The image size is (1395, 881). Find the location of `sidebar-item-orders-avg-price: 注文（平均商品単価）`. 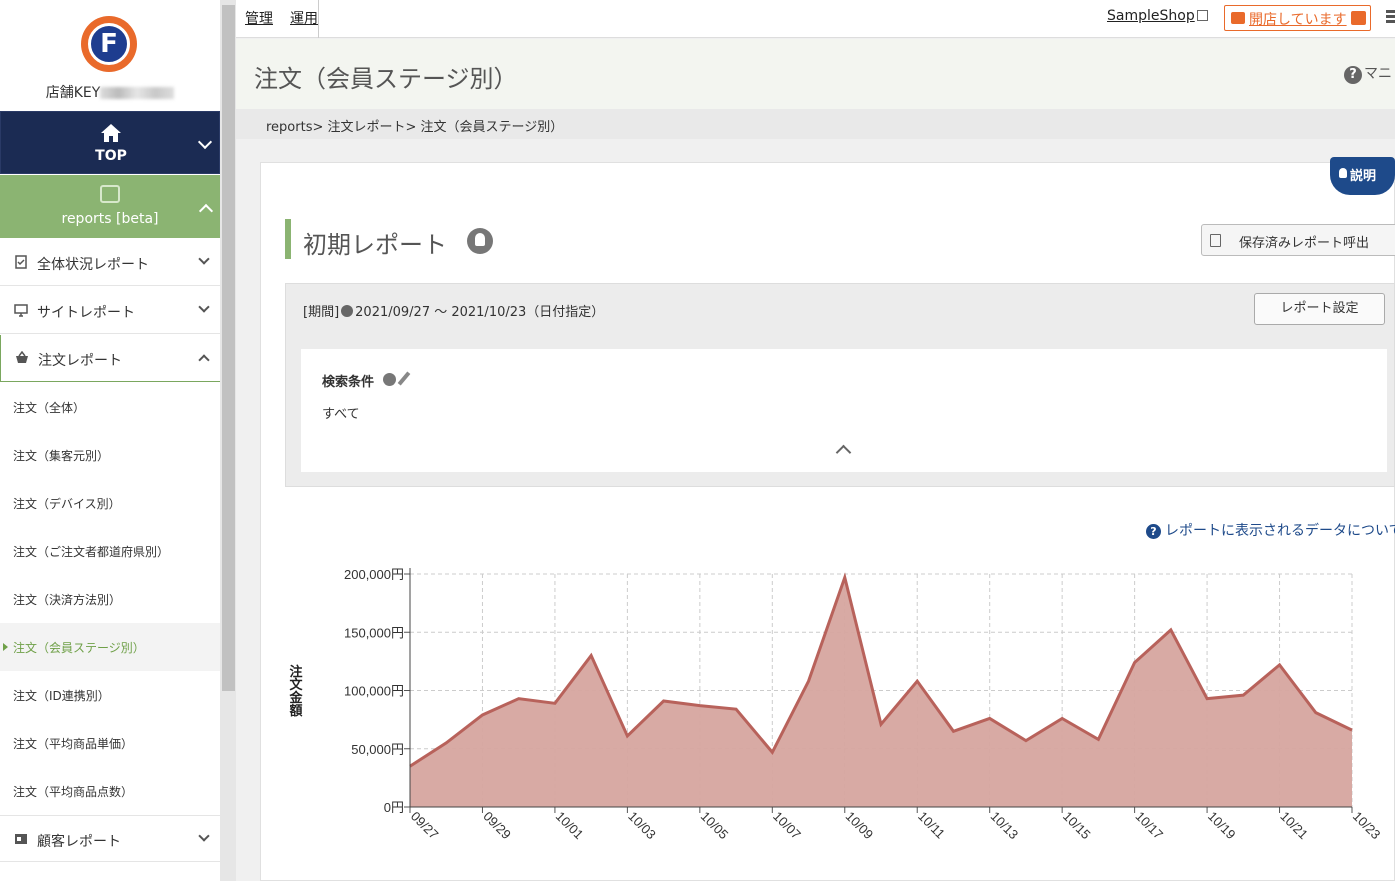

sidebar-item-orders-avg-price: 注文（平均商品単価） is located at coordinates (110, 743).